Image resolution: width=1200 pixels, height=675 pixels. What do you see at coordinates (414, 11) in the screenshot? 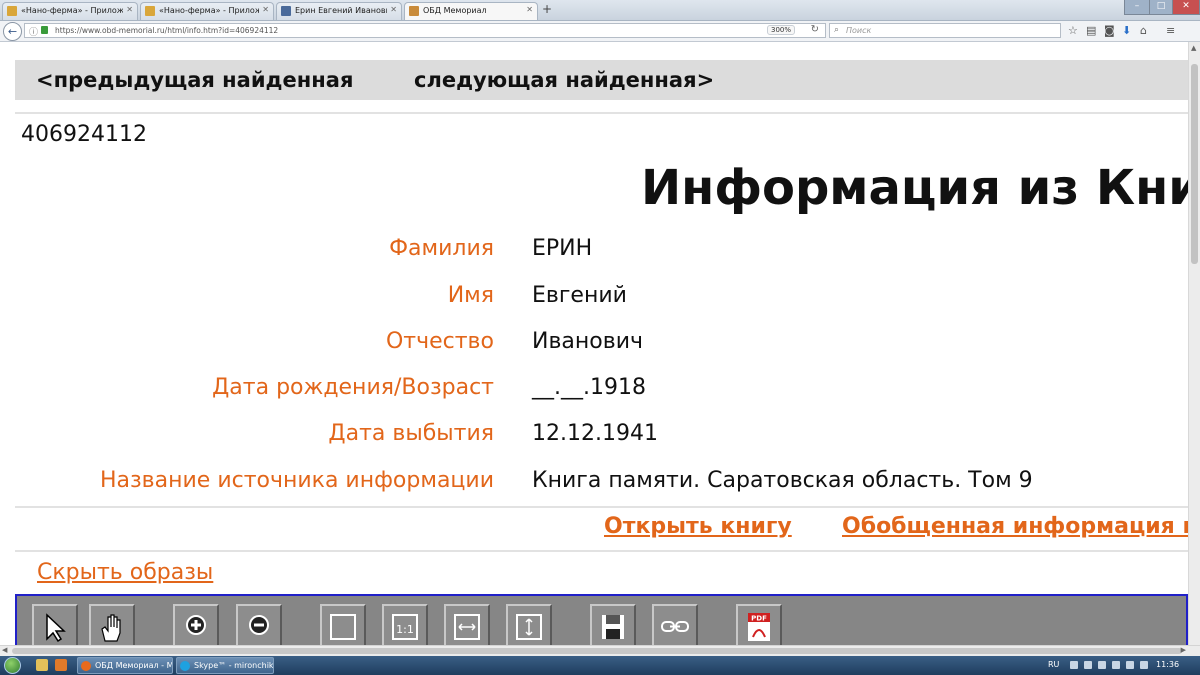
I see `memorial-favicon-icon` at bounding box center [414, 11].